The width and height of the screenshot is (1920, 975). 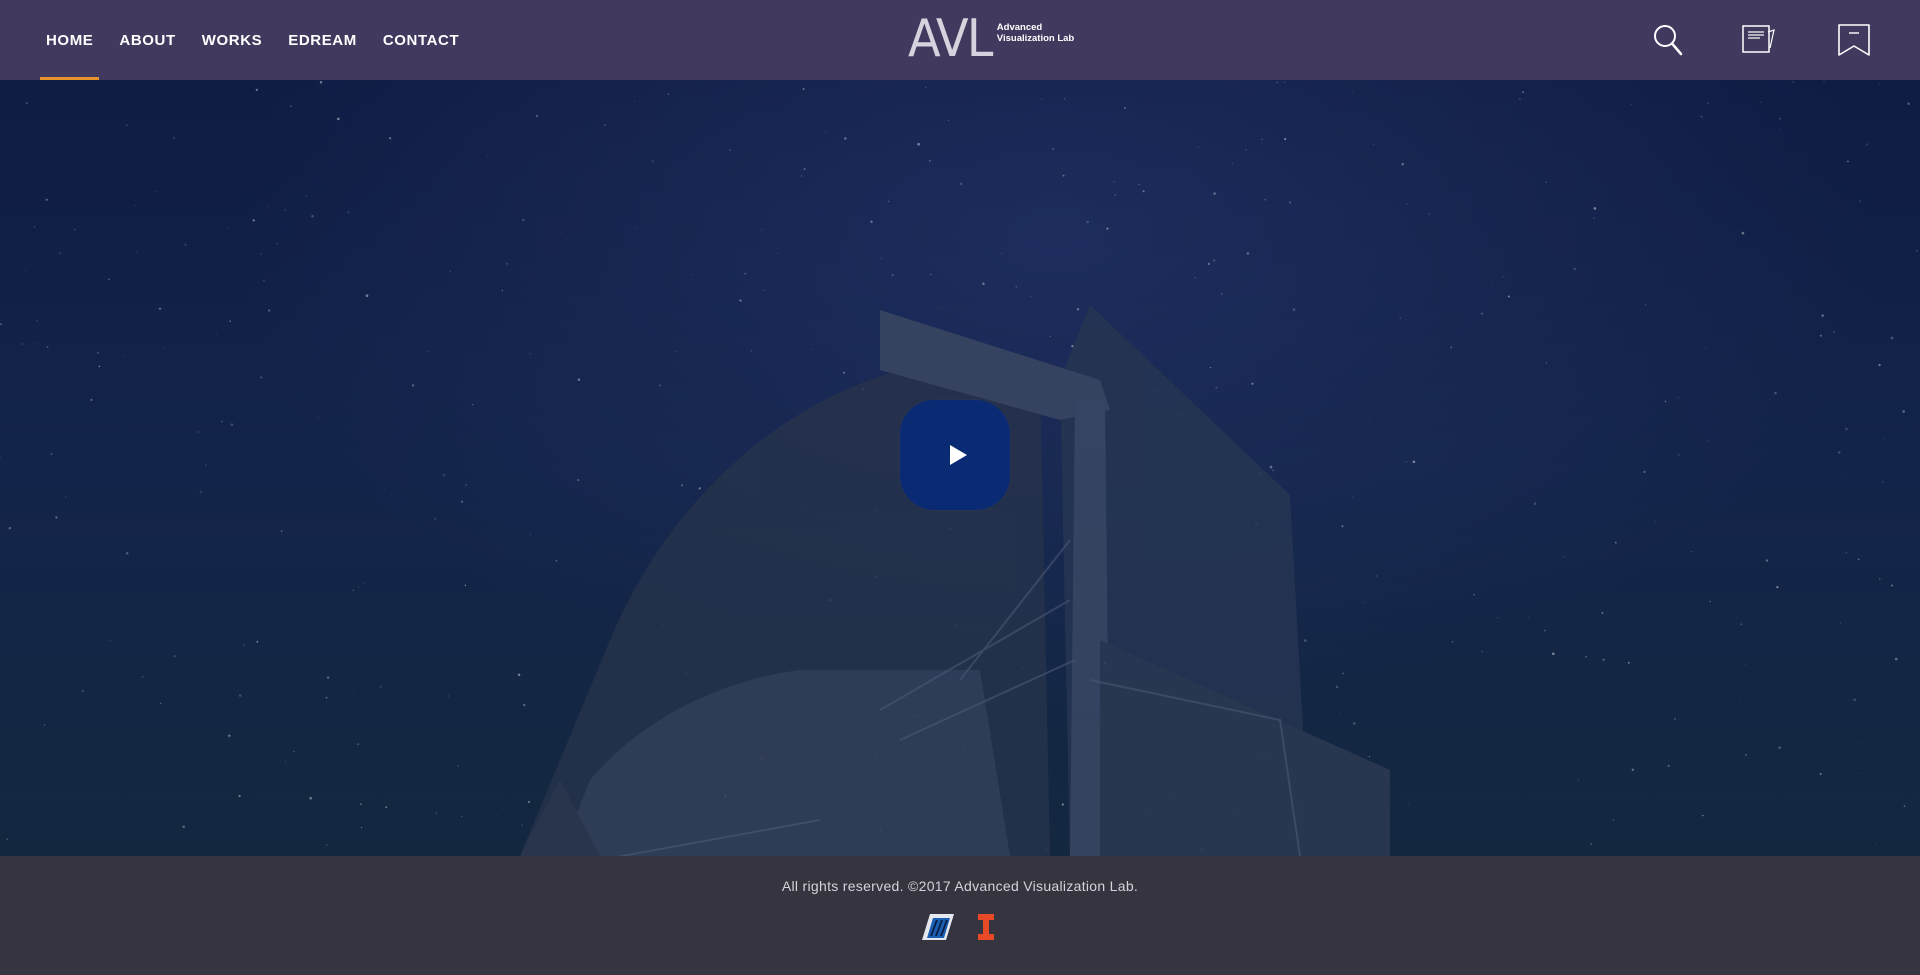 What do you see at coordinates (70, 40) in the screenshot?
I see `nav-home: HOME` at bounding box center [70, 40].